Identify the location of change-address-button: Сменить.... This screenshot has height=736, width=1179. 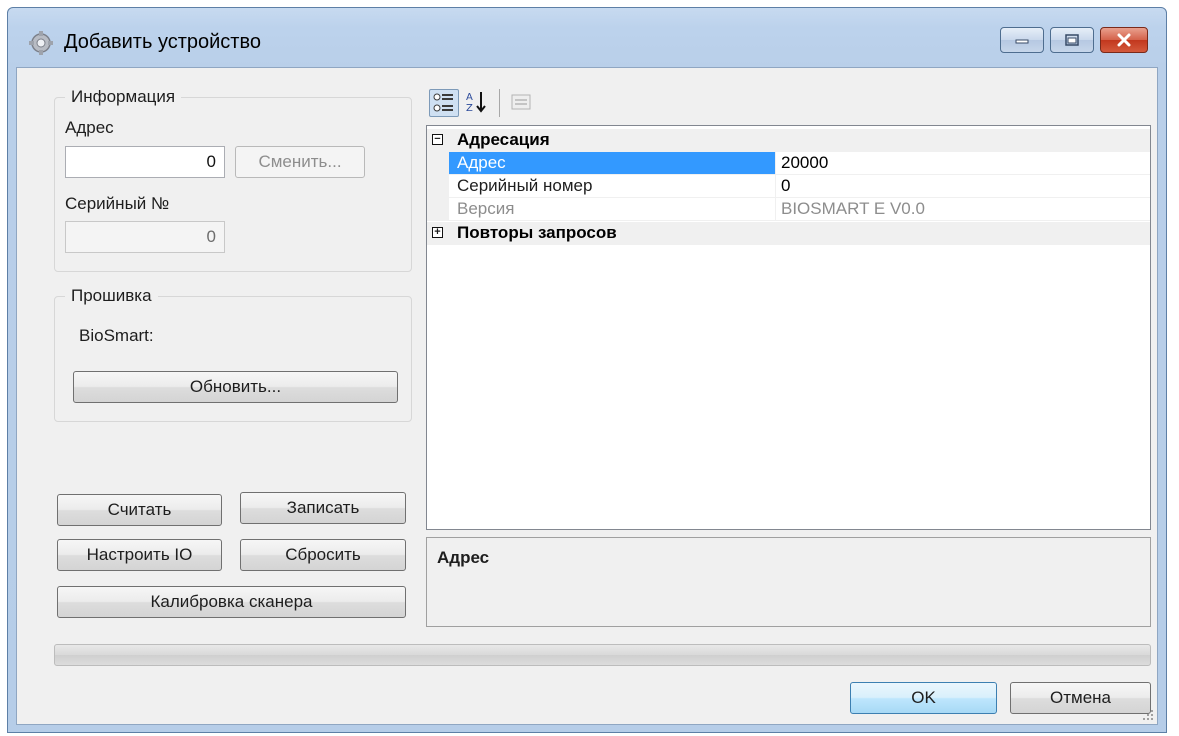
(300, 162).